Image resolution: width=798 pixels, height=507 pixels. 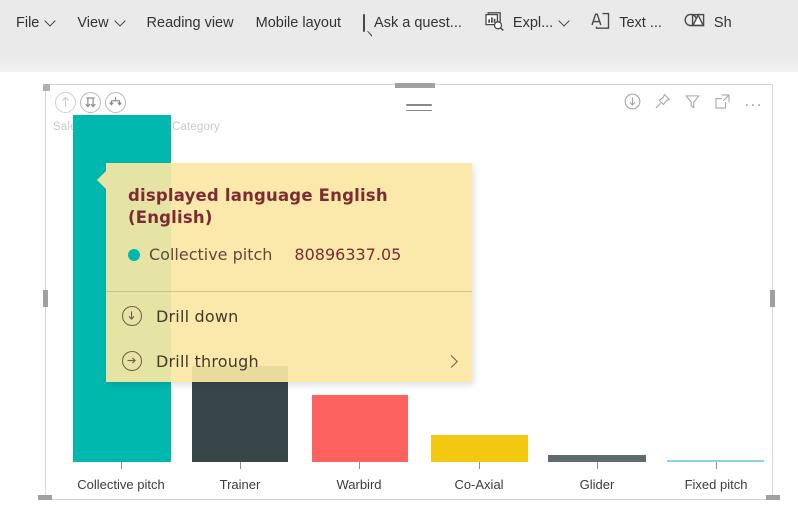 What do you see at coordinates (597, 458) in the screenshot?
I see `bar-glider` at bounding box center [597, 458].